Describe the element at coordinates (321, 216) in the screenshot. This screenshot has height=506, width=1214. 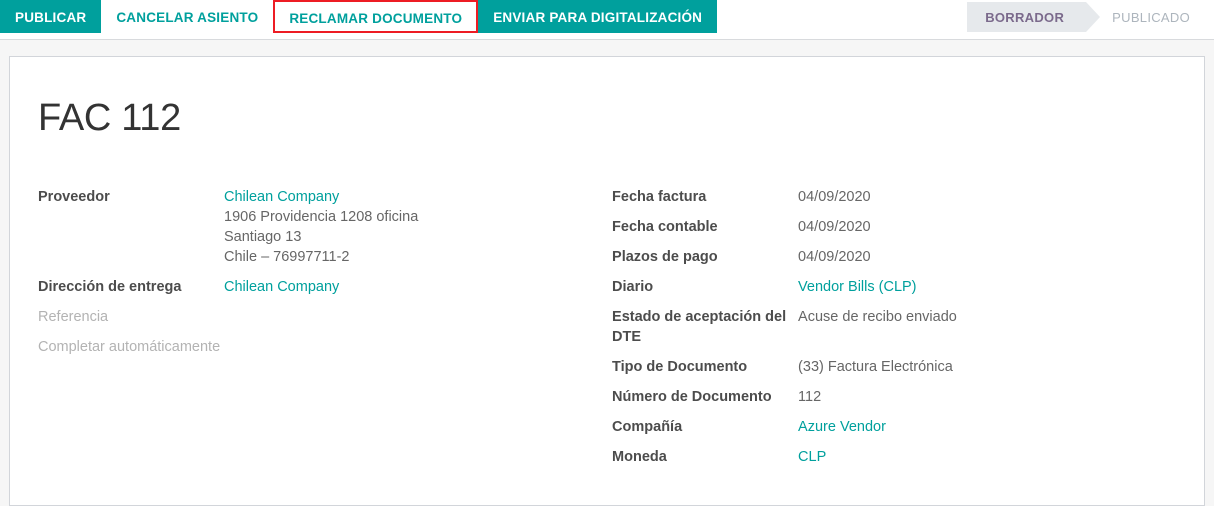
I see `vendor-address-line-1: 1906 Providencia 1208 oficina` at that location.